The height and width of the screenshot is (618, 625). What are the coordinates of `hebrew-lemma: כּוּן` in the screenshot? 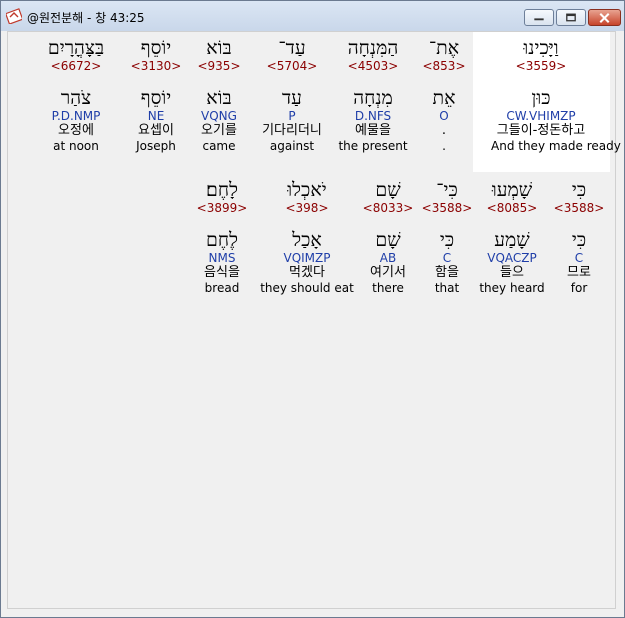 It's located at (541, 98).